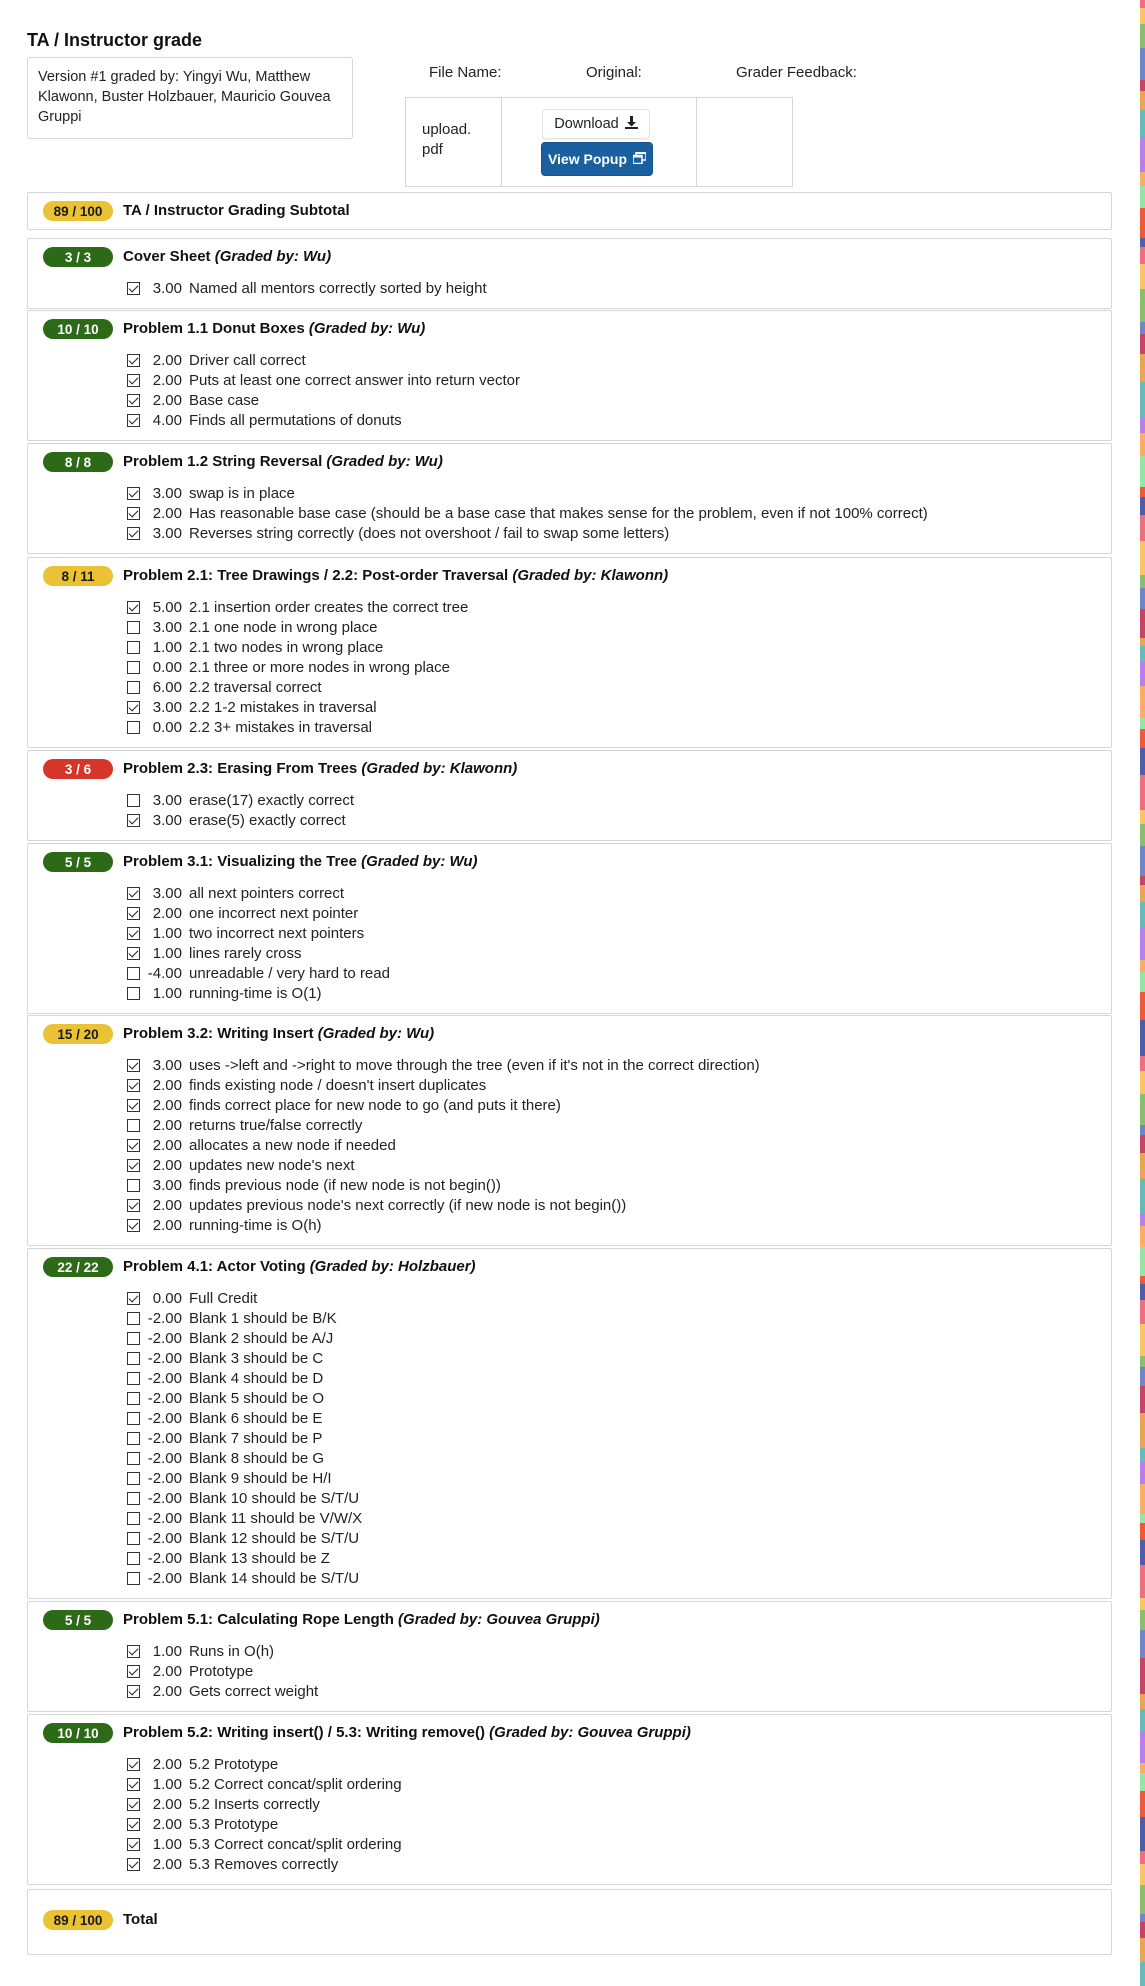  I want to click on rubric-item: 0.00 2.2 3+ mistakes in traversal, so click(297, 727).